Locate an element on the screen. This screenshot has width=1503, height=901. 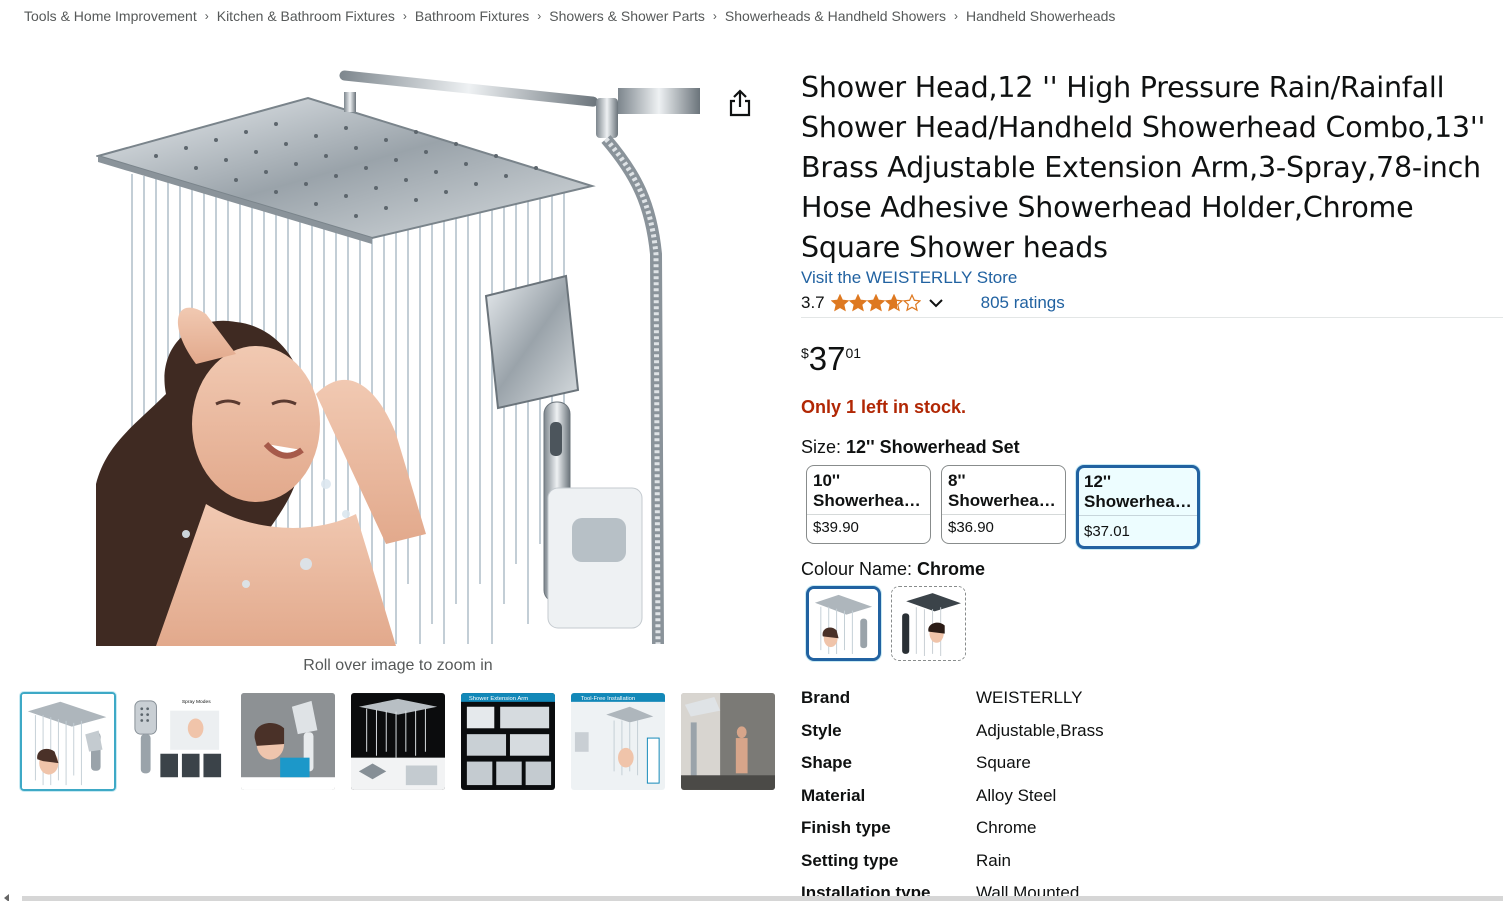
size-option-name: 8'' Showerhead Set is located at coordinates (1004, 491).